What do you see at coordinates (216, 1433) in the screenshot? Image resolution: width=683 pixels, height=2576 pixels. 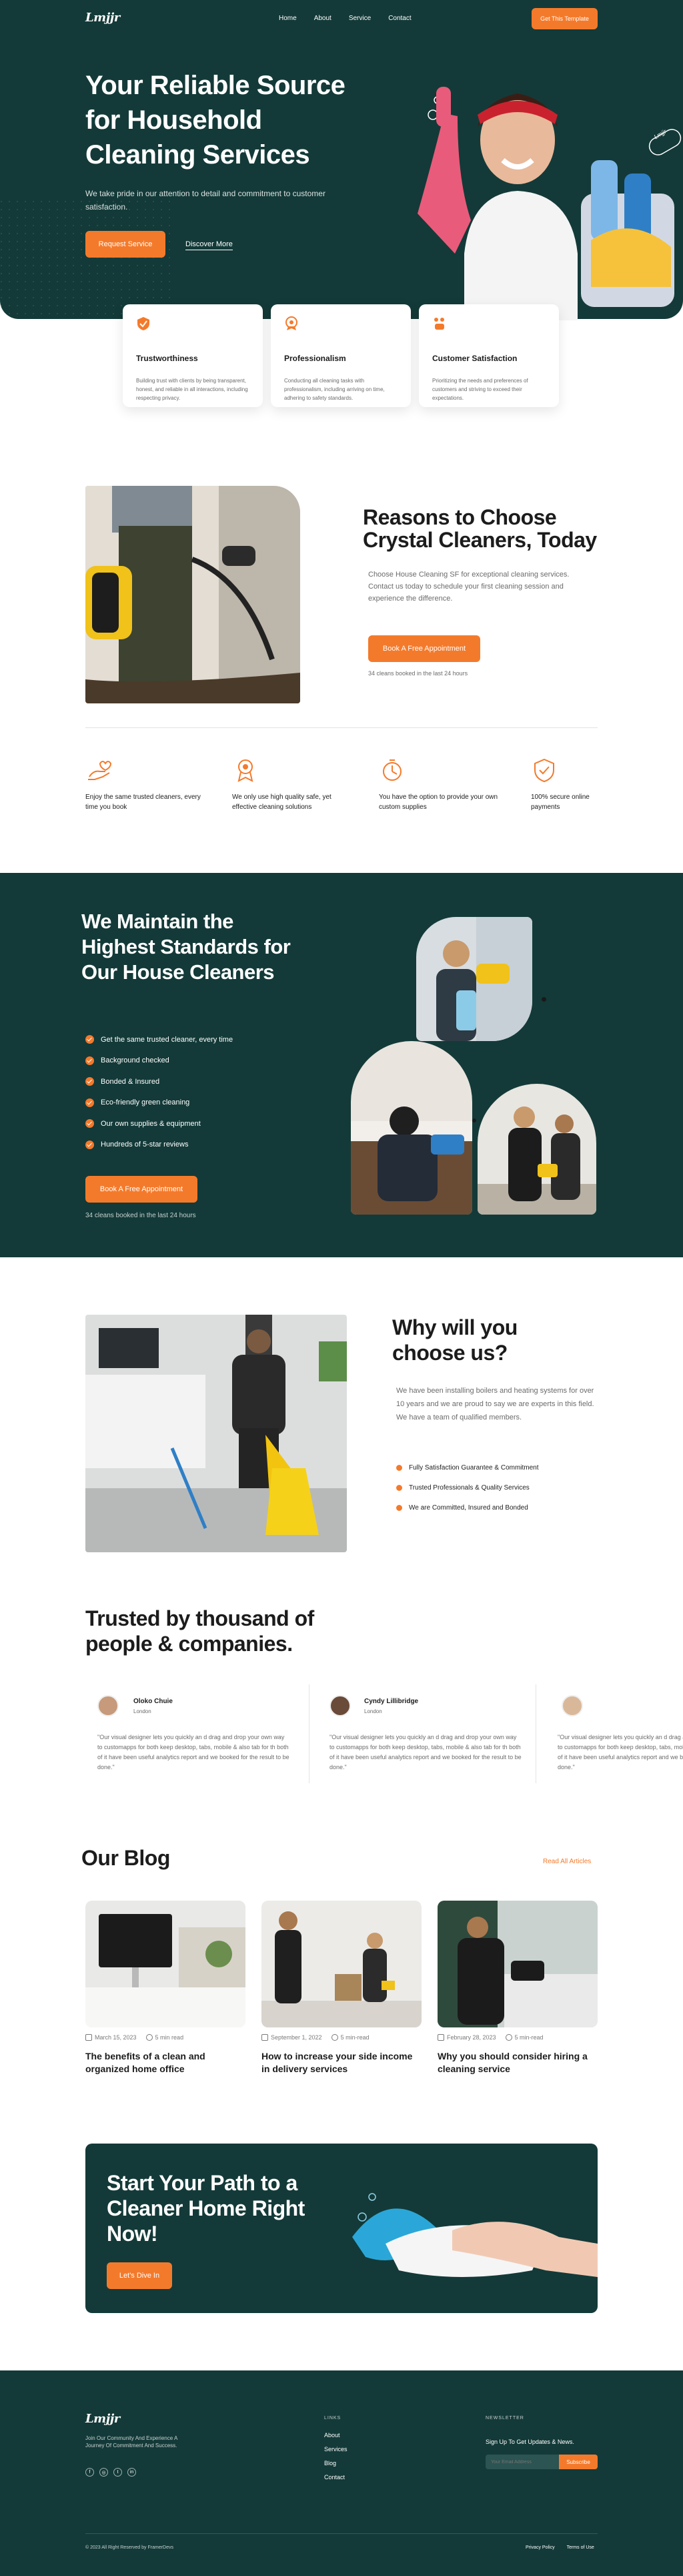 I see `office-cleaning-photo` at bounding box center [216, 1433].